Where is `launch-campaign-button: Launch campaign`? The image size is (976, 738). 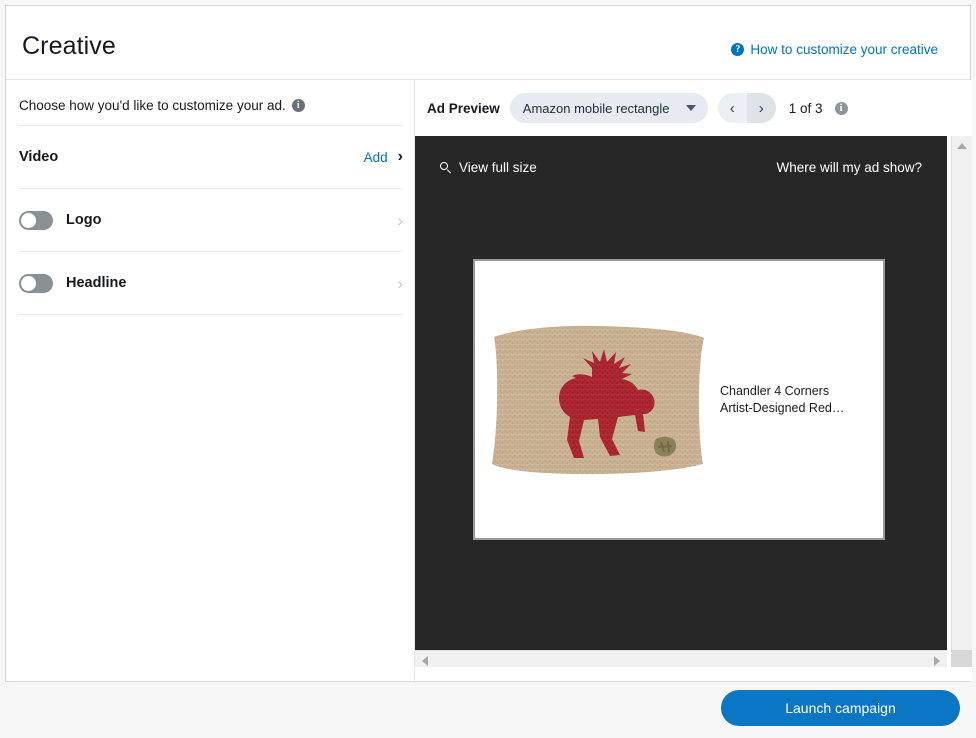 launch-campaign-button: Launch campaign is located at coordinates (840, 708).